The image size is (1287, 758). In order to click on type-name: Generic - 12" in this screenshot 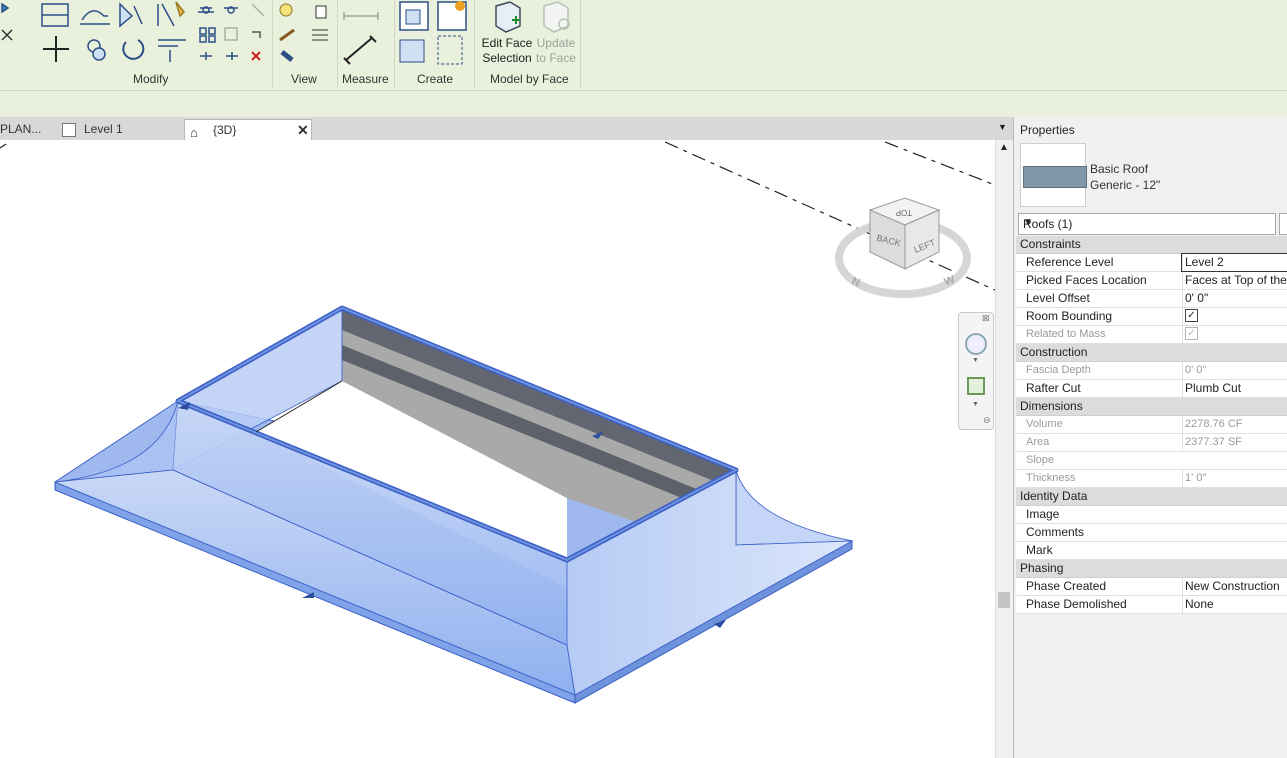, I will do `click(1125, 185)`.